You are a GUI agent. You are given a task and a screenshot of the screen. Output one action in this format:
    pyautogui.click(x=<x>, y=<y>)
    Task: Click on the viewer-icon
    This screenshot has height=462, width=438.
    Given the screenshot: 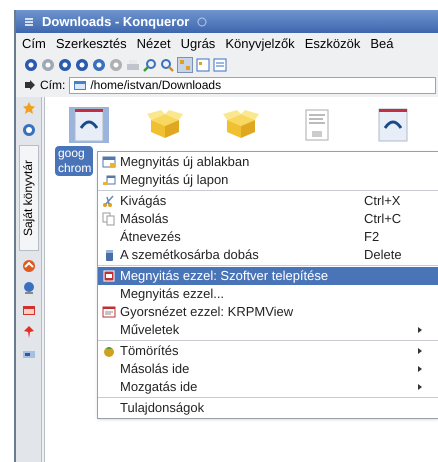 What is the action you would take?
    pyautogui.click(x=109, y=312)
    